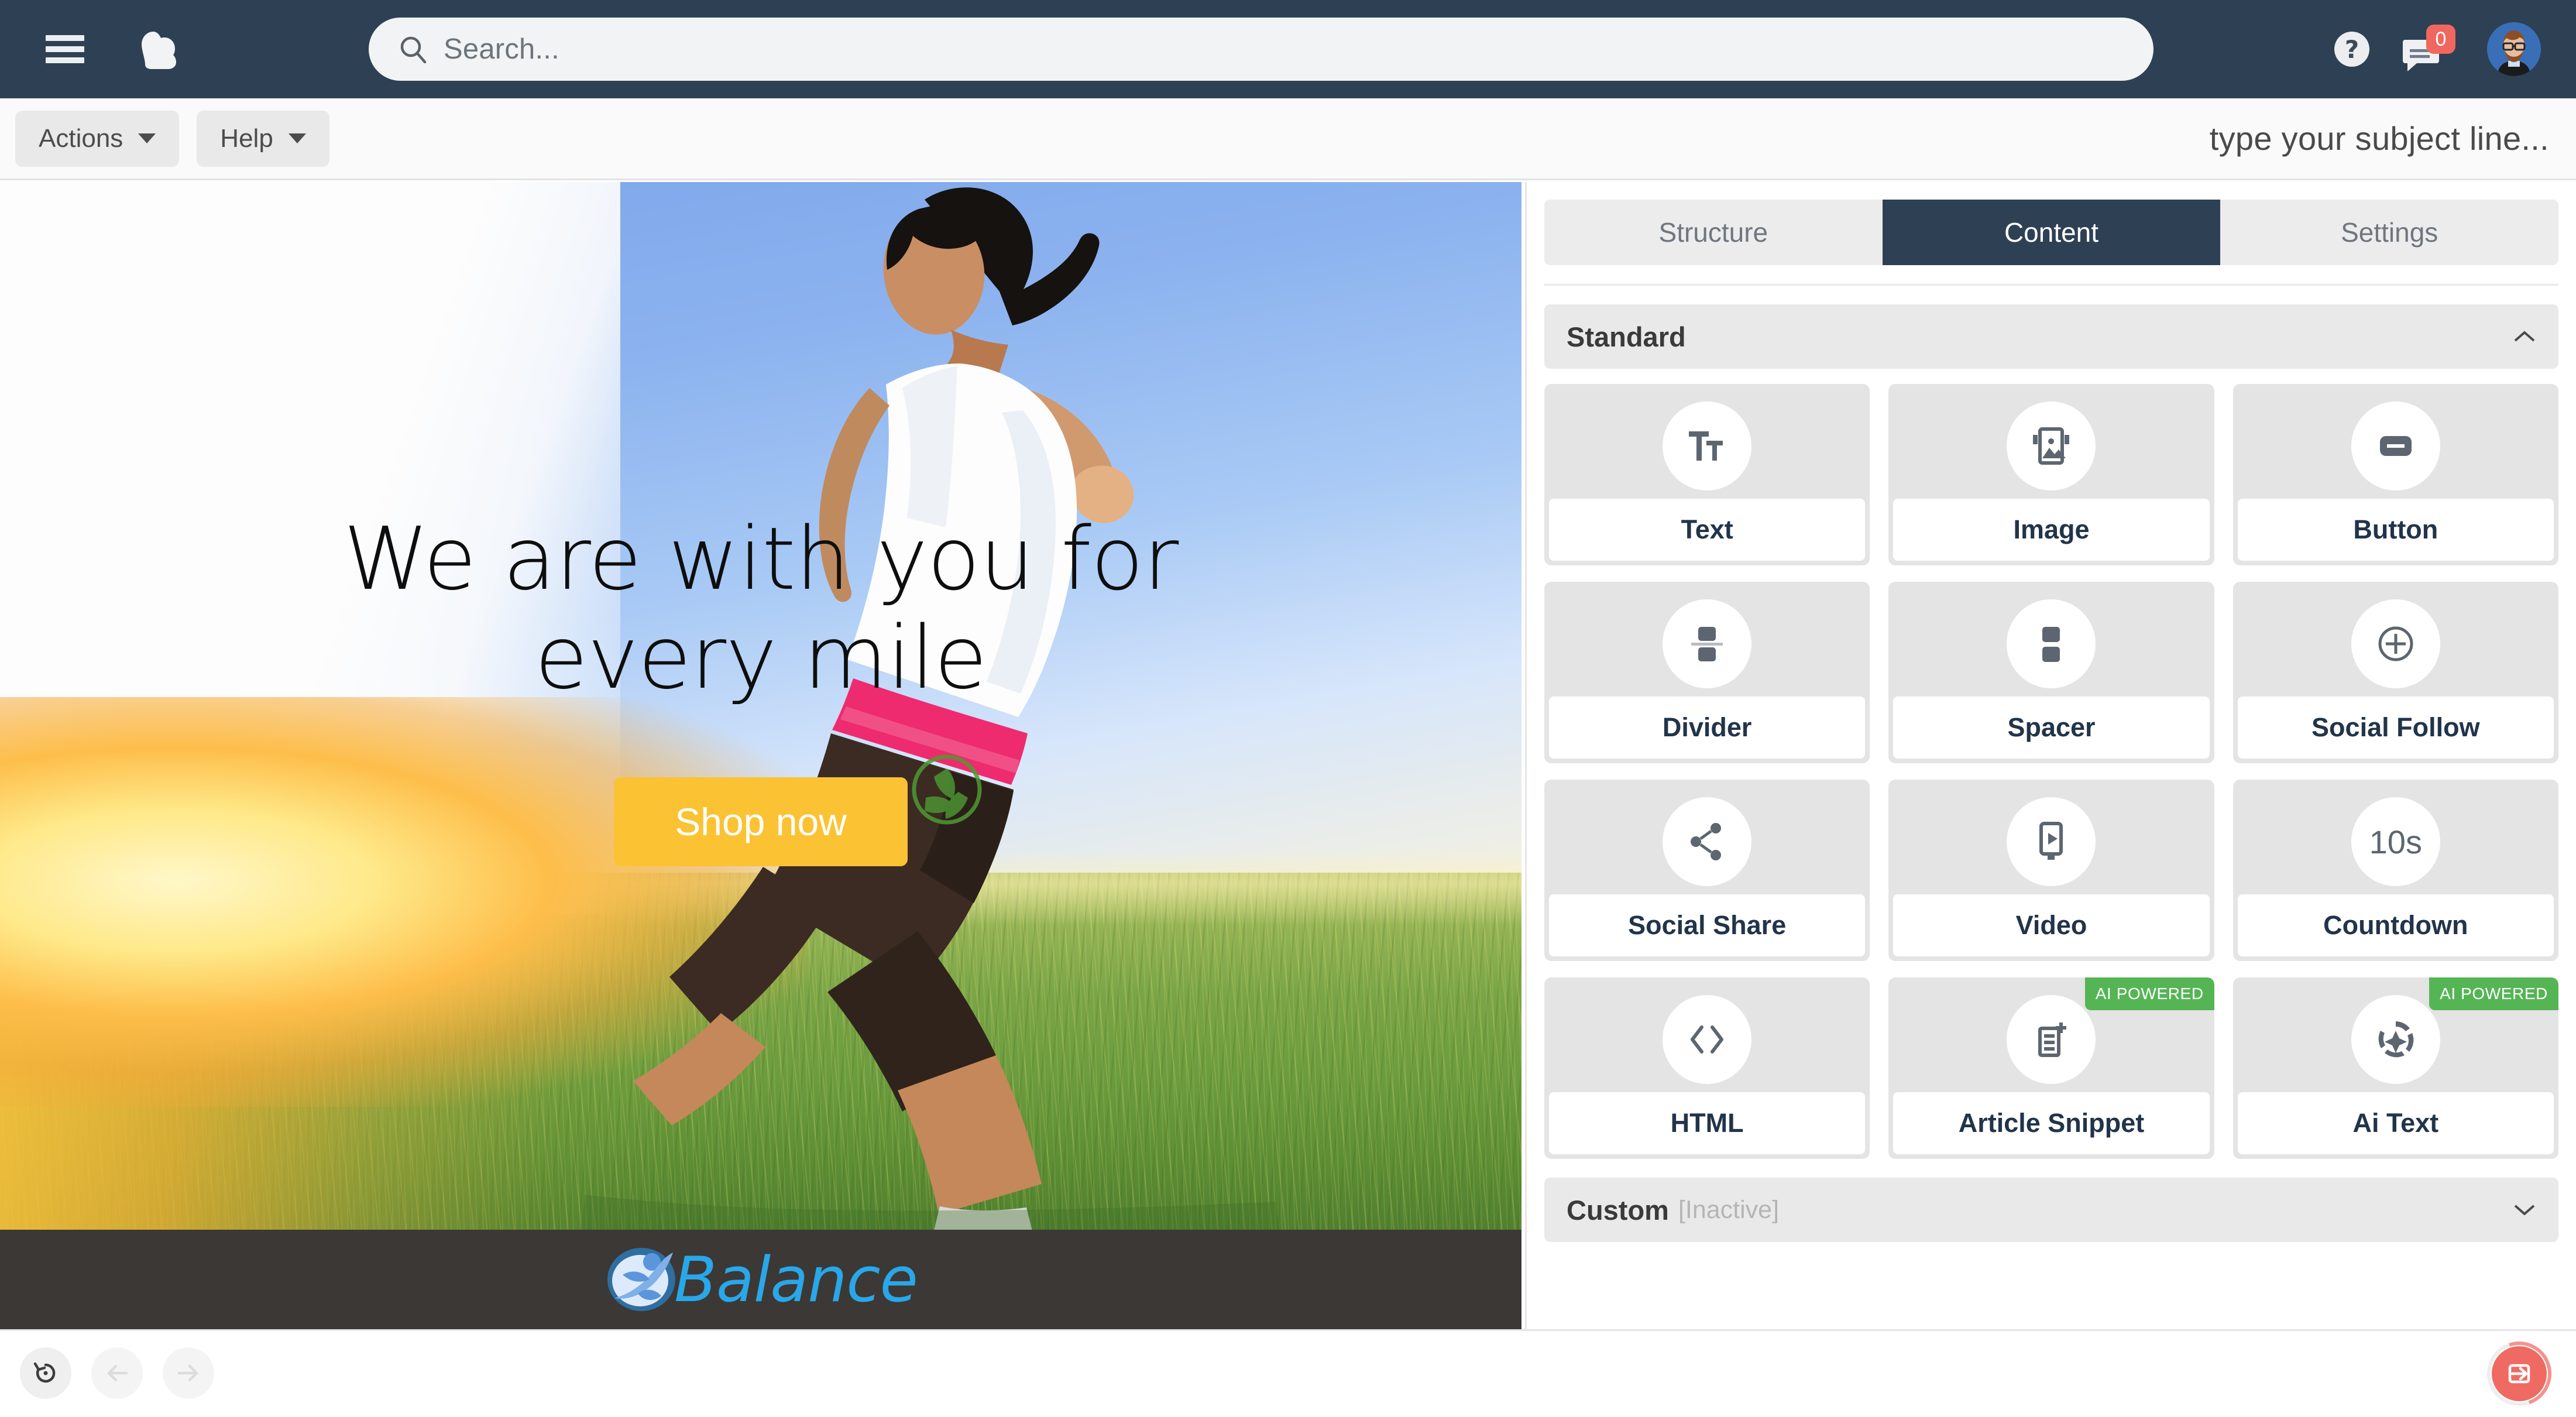 The image size is (2576, 1417). I want to click on forward-button, so click(188, 1373).